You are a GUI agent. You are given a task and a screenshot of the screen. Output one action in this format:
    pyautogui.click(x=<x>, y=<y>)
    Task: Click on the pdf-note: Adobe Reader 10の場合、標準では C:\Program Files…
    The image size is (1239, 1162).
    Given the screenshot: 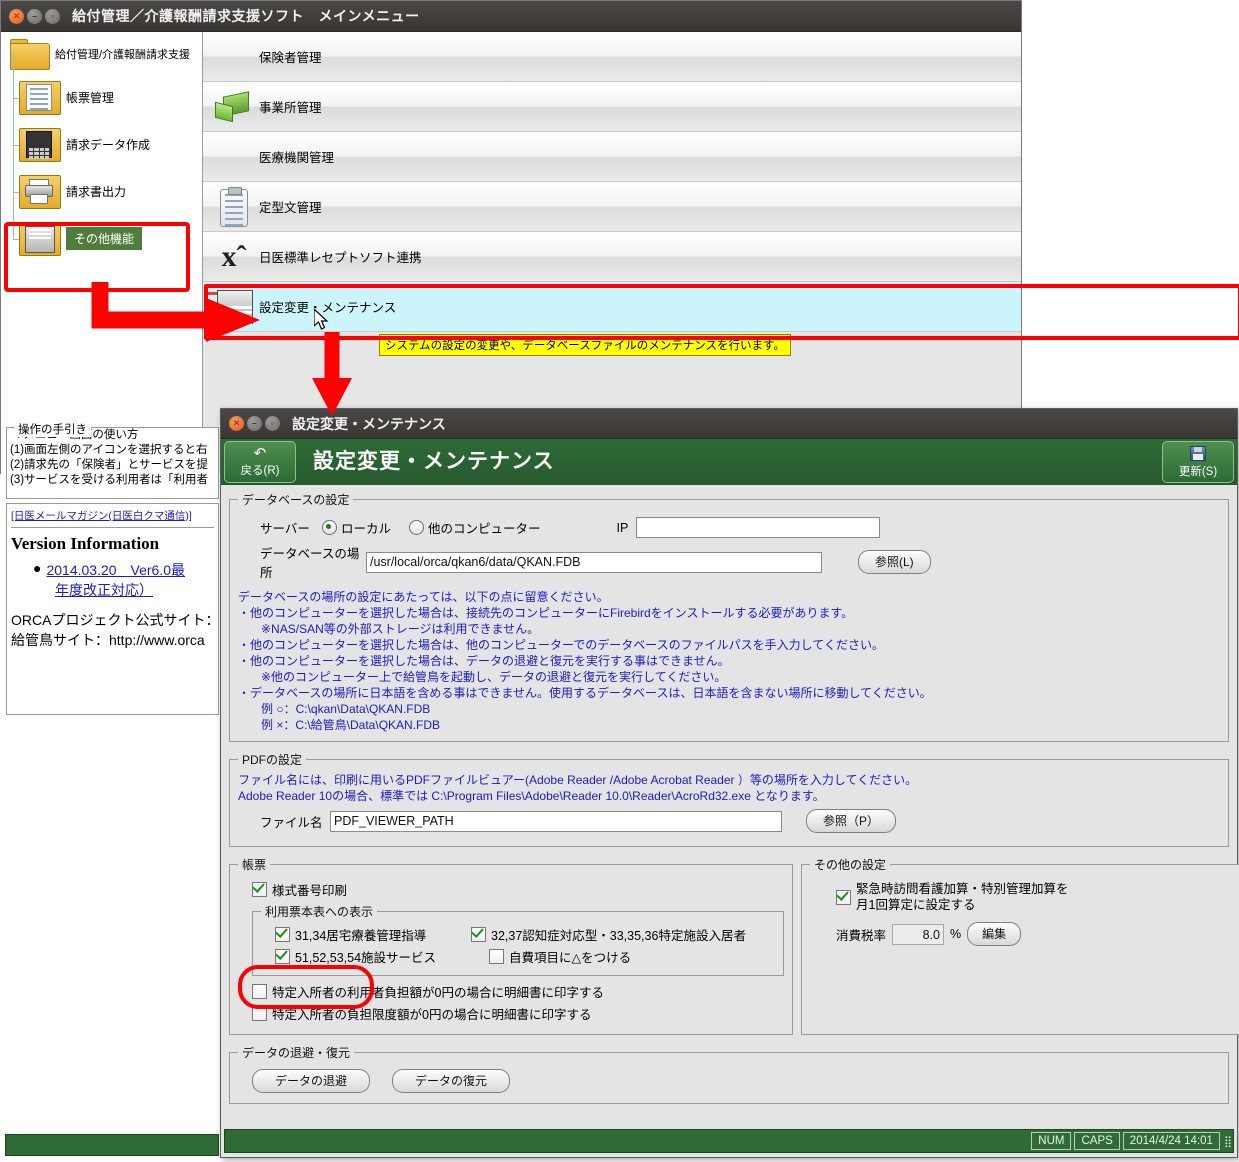 What is the action you would take?
    pyautogui.click(x=531, y=796)
    